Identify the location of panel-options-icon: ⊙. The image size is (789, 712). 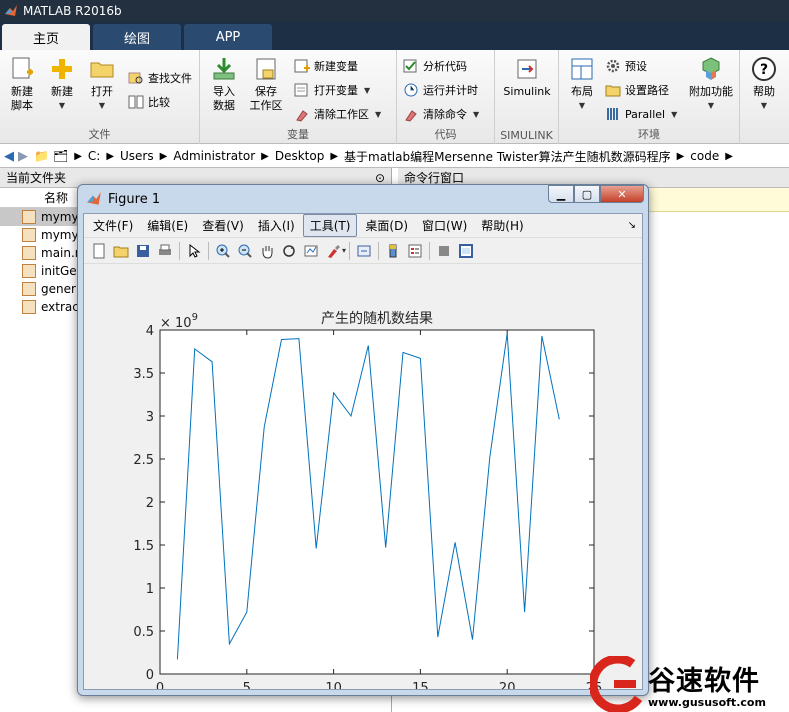
(380, 178).